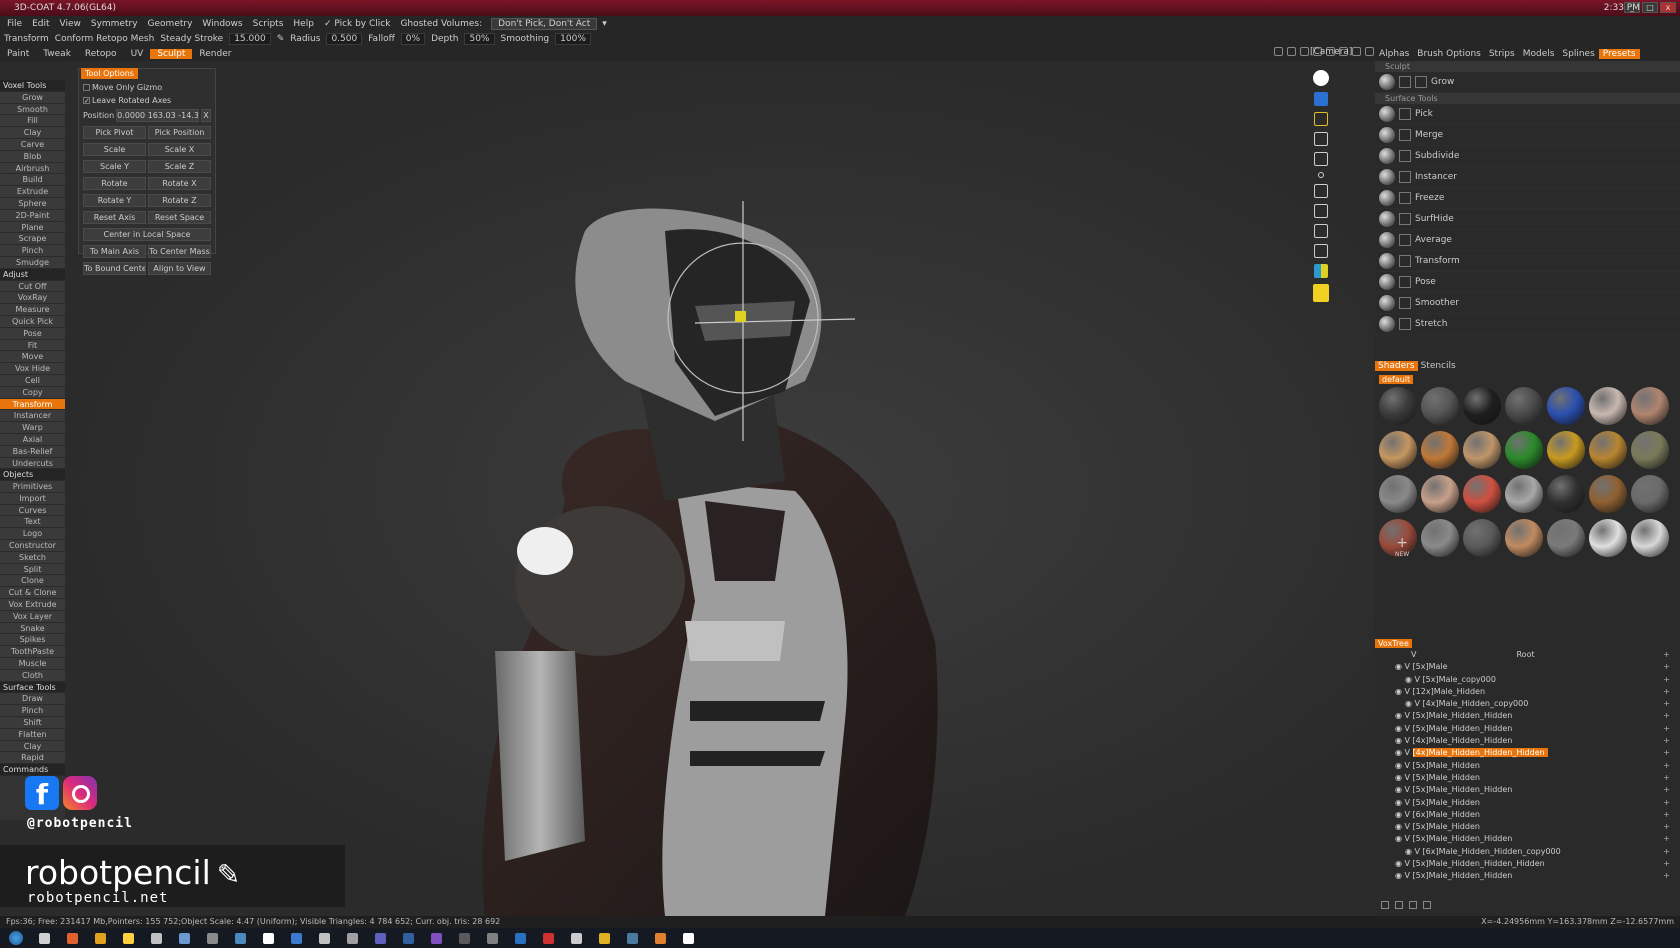 This screenshot has height=948, width=1680. I want to click on surface-tools-section-header: Surface Tools, so click(1527, 98).